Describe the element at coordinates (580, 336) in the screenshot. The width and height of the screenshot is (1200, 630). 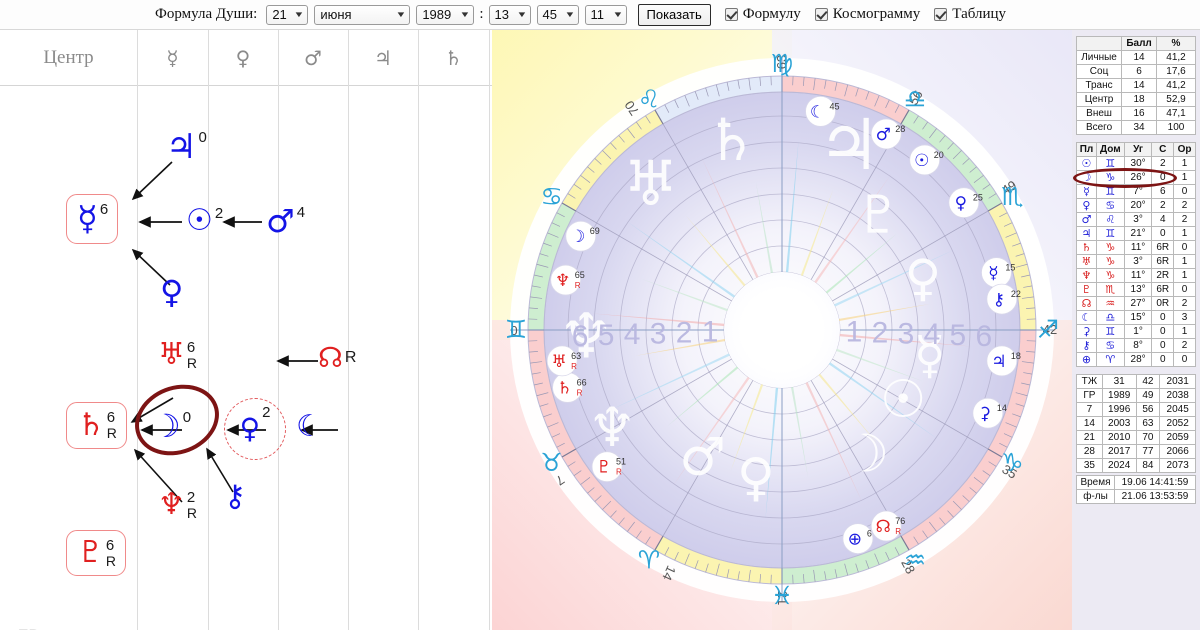
I see `house-number: 6` at that location.